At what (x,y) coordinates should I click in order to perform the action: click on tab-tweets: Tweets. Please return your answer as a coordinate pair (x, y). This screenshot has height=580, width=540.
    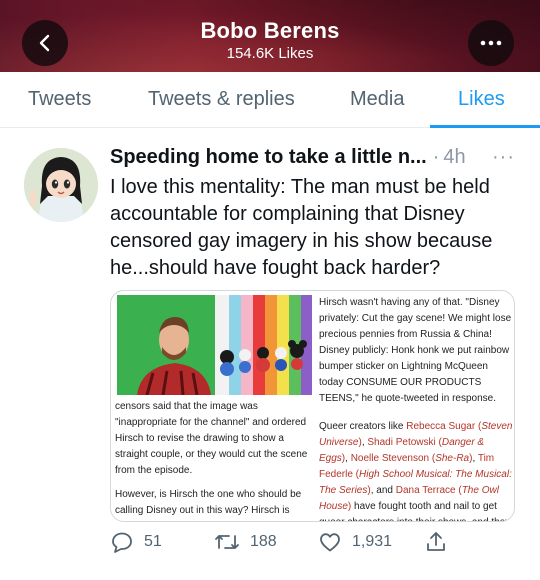
    Looking at the image, I should click on (59, 99).